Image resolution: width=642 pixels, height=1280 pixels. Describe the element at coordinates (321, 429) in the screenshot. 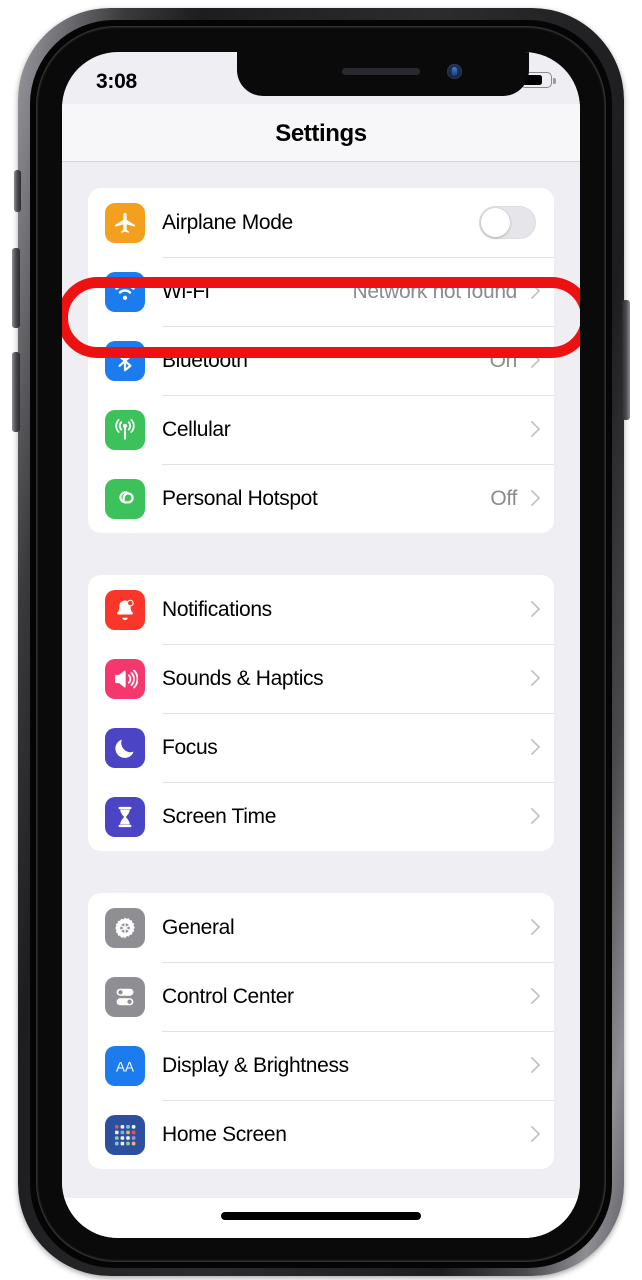

I see `cellular-row: Cellular` at that location.